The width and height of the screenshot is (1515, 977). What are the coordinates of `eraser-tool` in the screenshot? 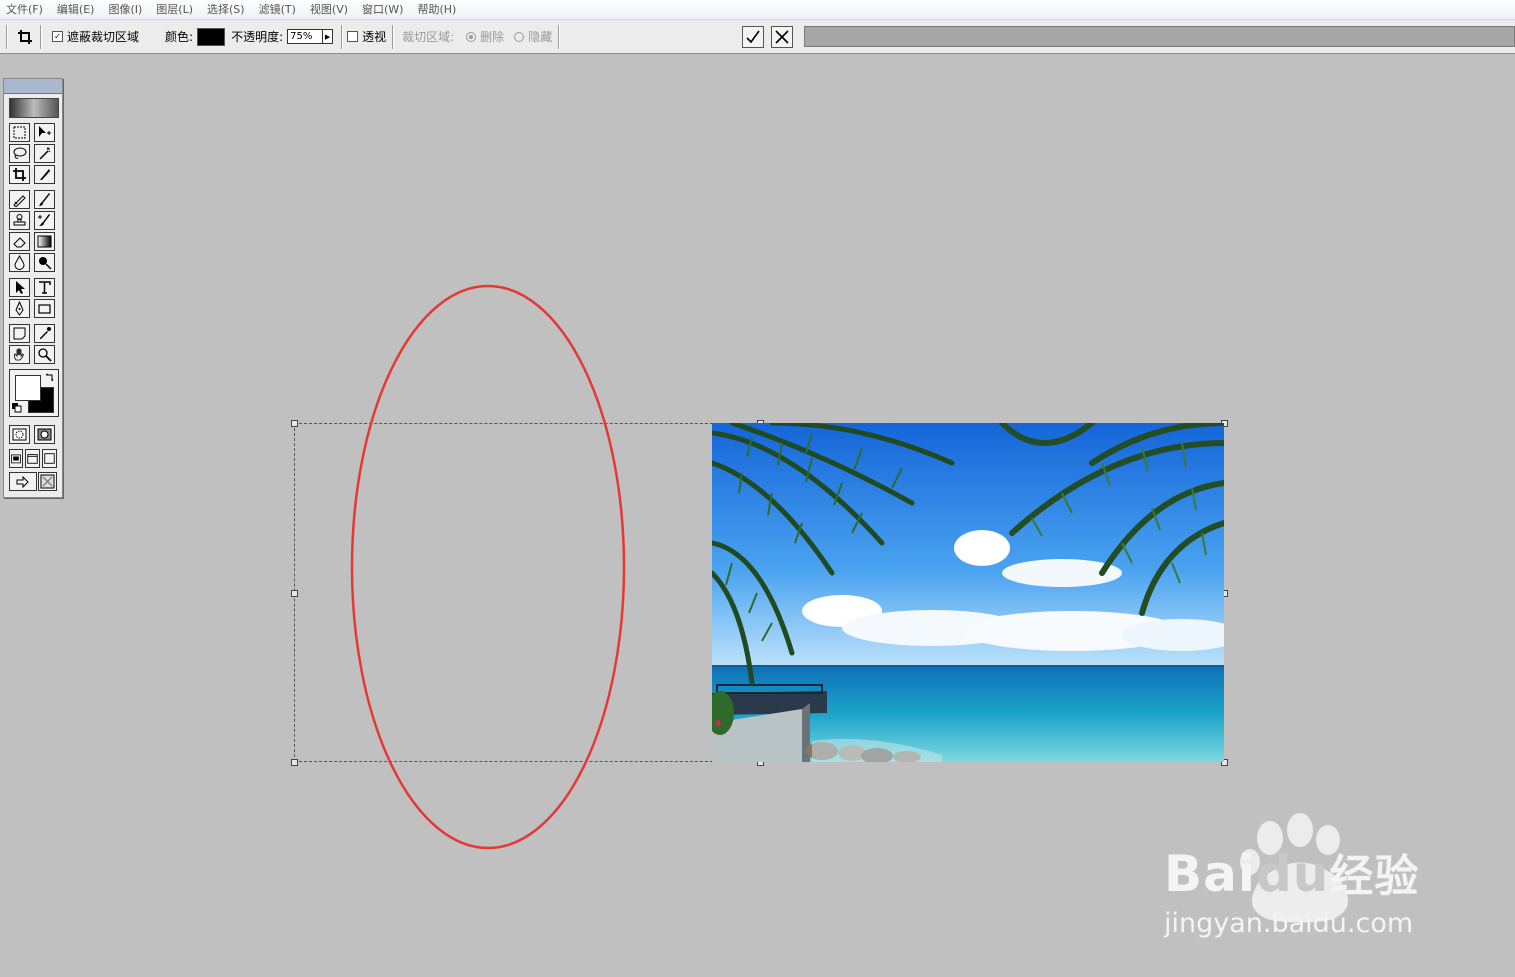 It's located at (19, 241).